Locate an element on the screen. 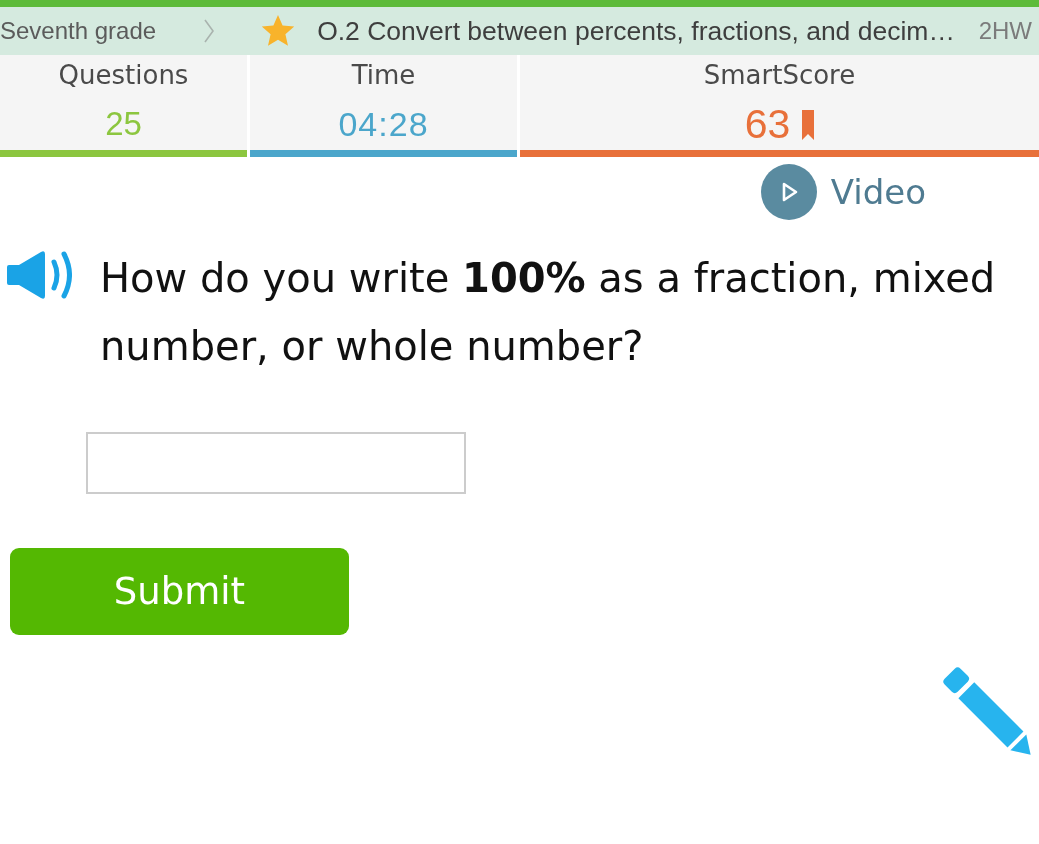  pencil-icon is located at coordinates (987, 711).